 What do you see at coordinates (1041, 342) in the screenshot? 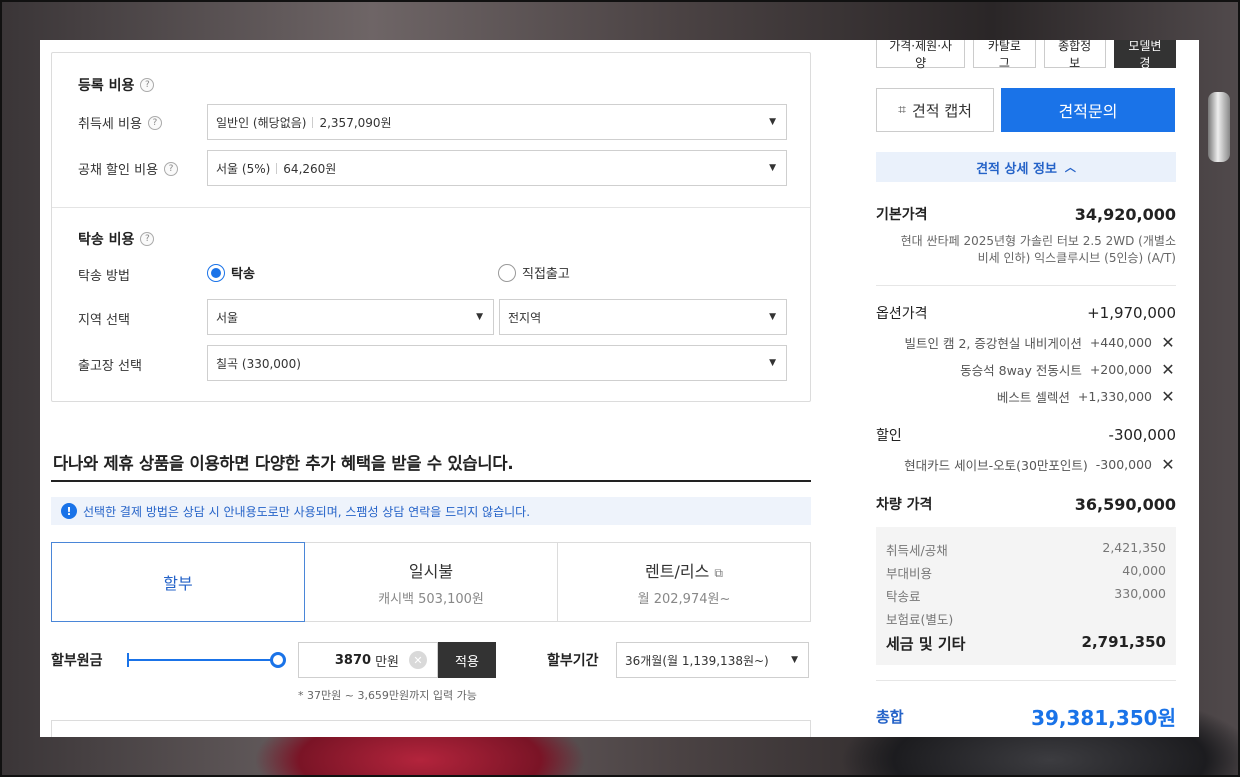
I see `option-item: 빌트인 캠 2, 증강현실 내비게이션 +440,000 ✕` at bounding box center [1041, 342].